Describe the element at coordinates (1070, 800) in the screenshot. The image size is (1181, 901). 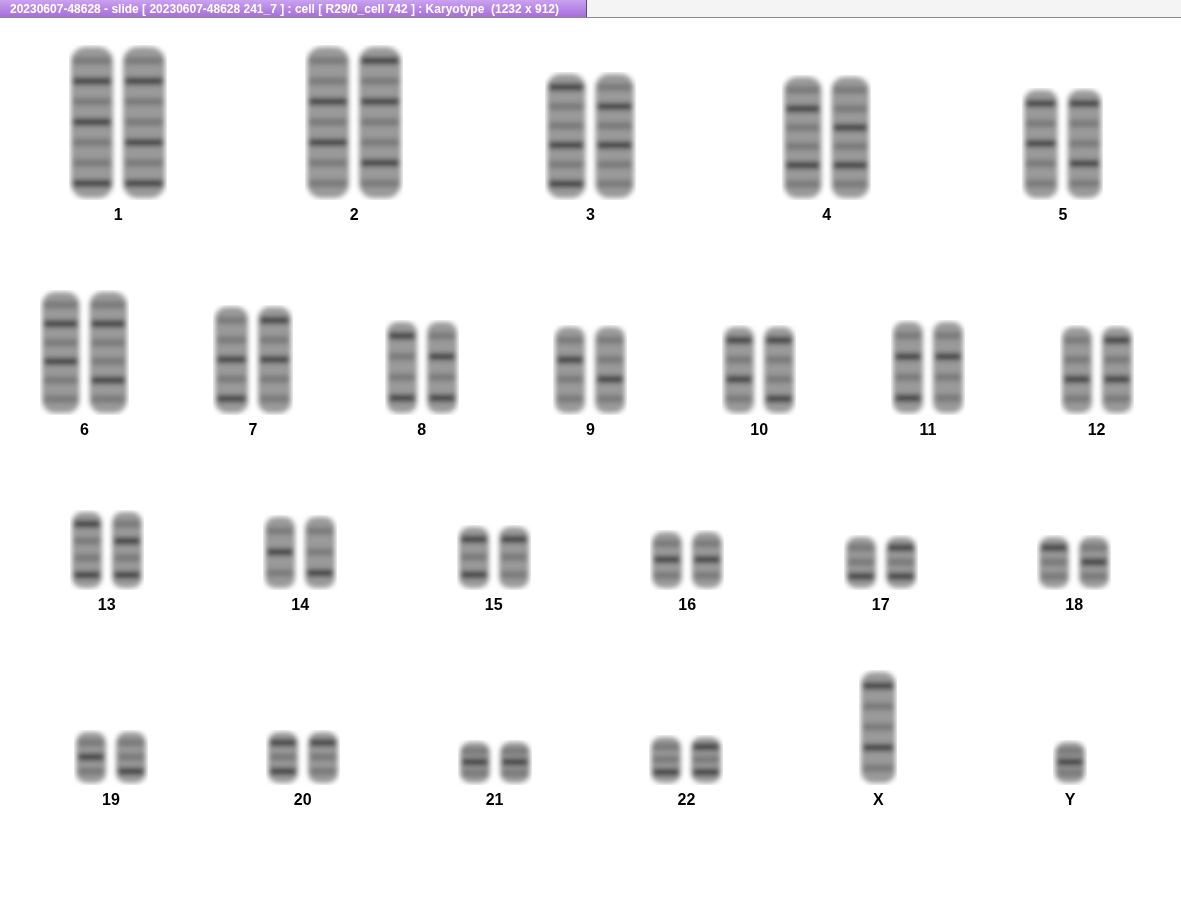
I see `chromosome-label: Y` at that location.